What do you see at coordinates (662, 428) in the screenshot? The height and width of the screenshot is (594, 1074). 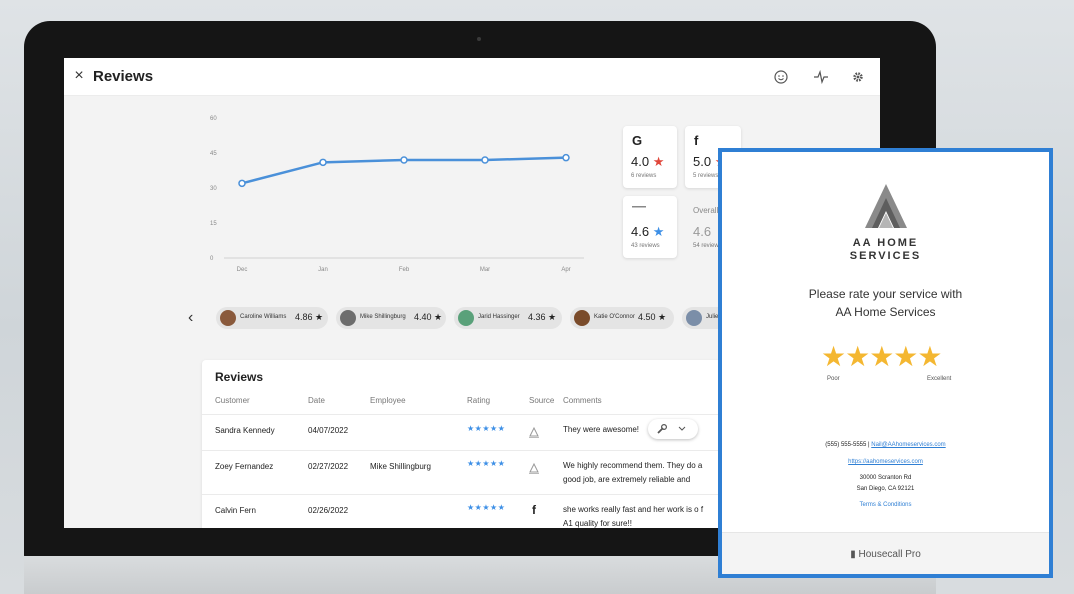 I see `wrench-icon` at bounding box center [662, 428].